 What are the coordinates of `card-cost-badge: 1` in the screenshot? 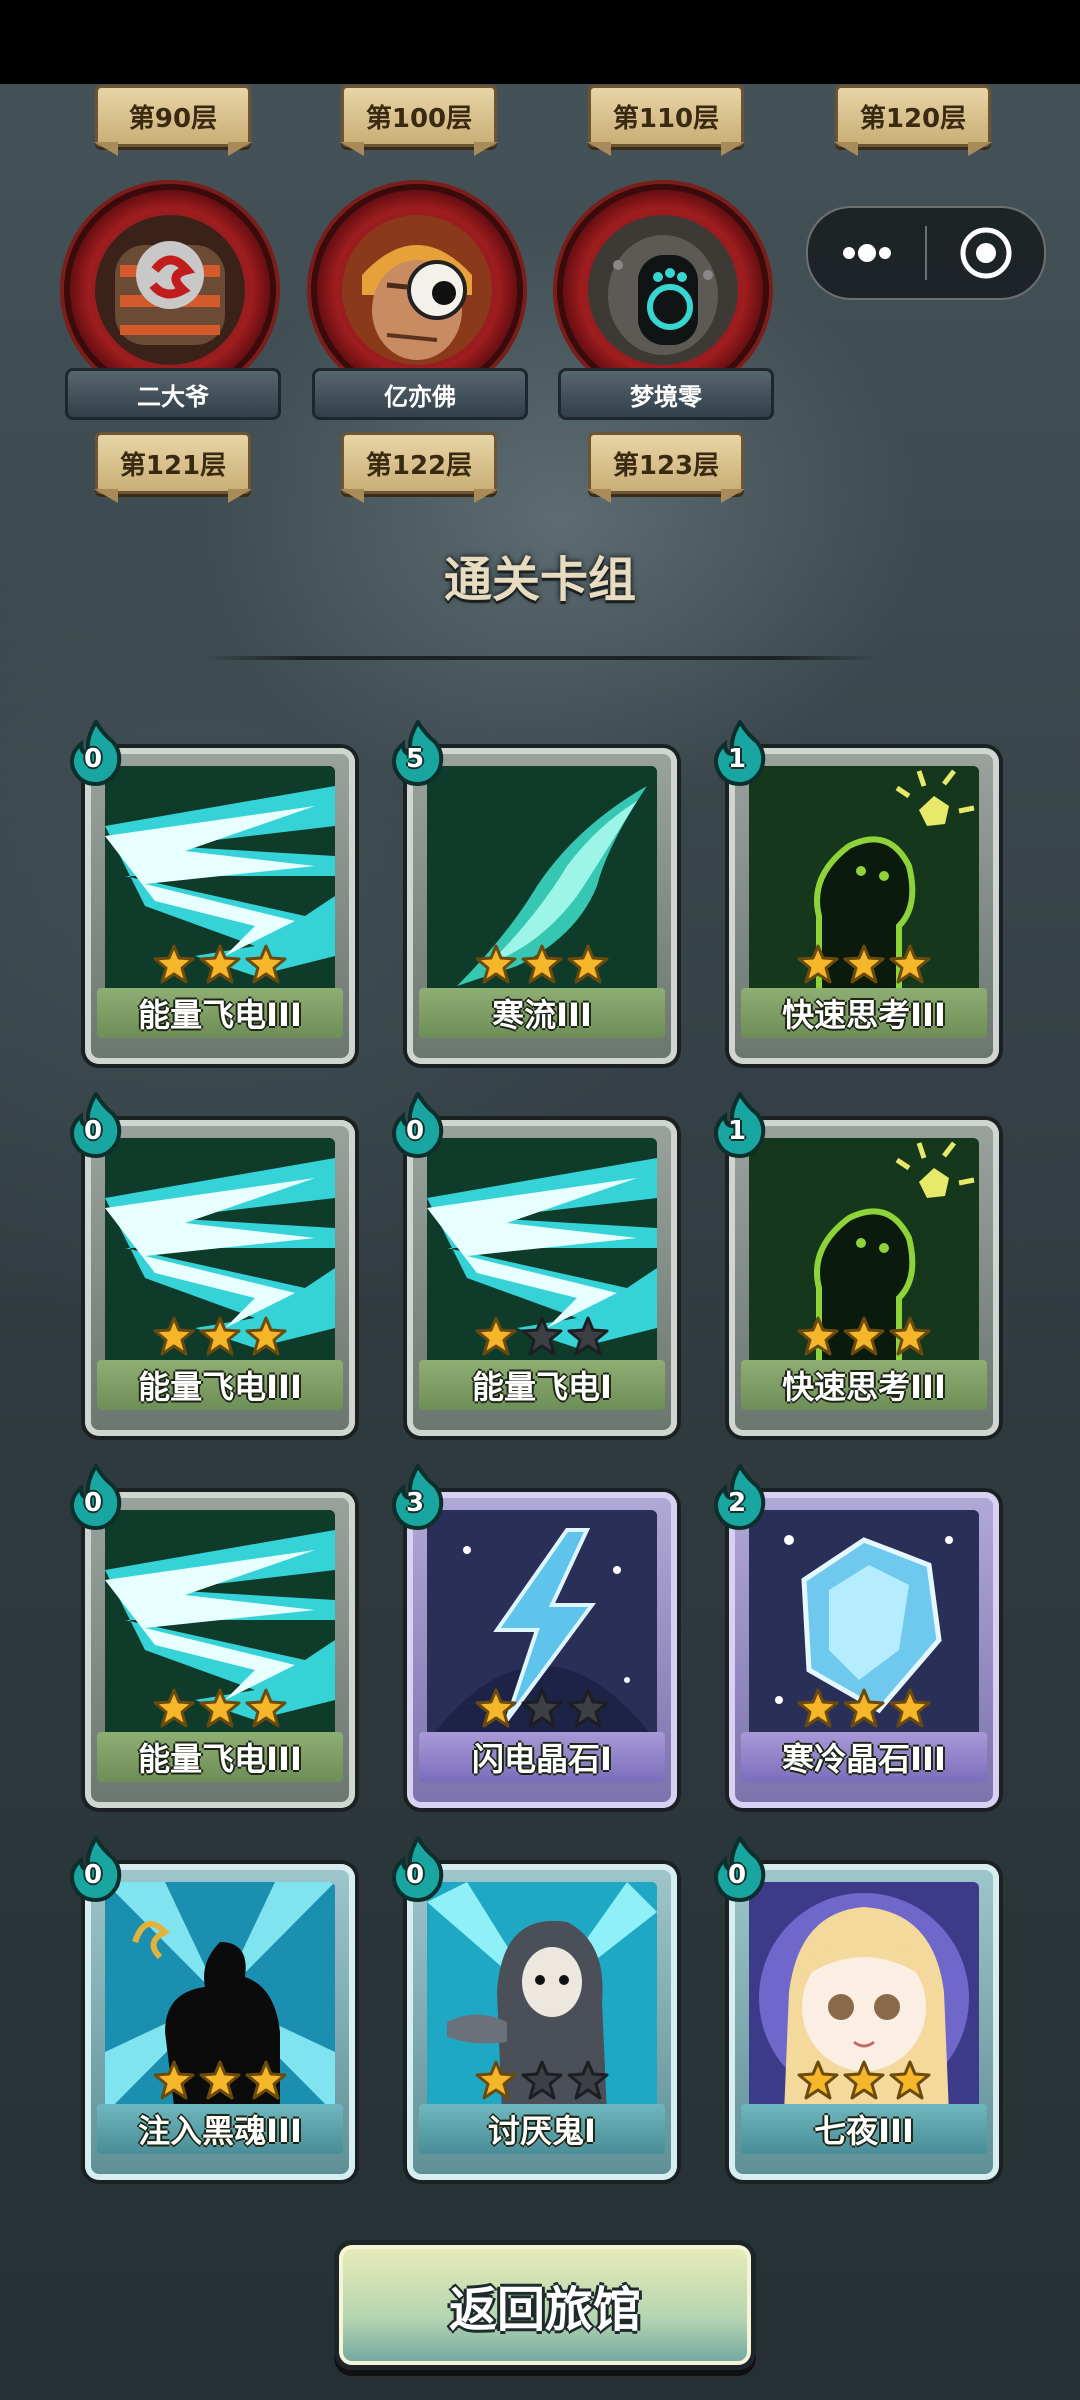 It's located at (740, 1124).